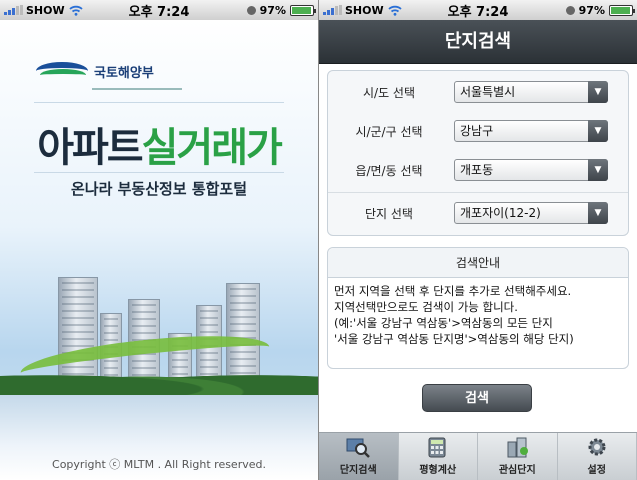 This screenshot has width=637, height=480. Describe the element at coordinates (531, 92) in the screenshot. I see `province-select: 서울특별시 ▼` at that location.